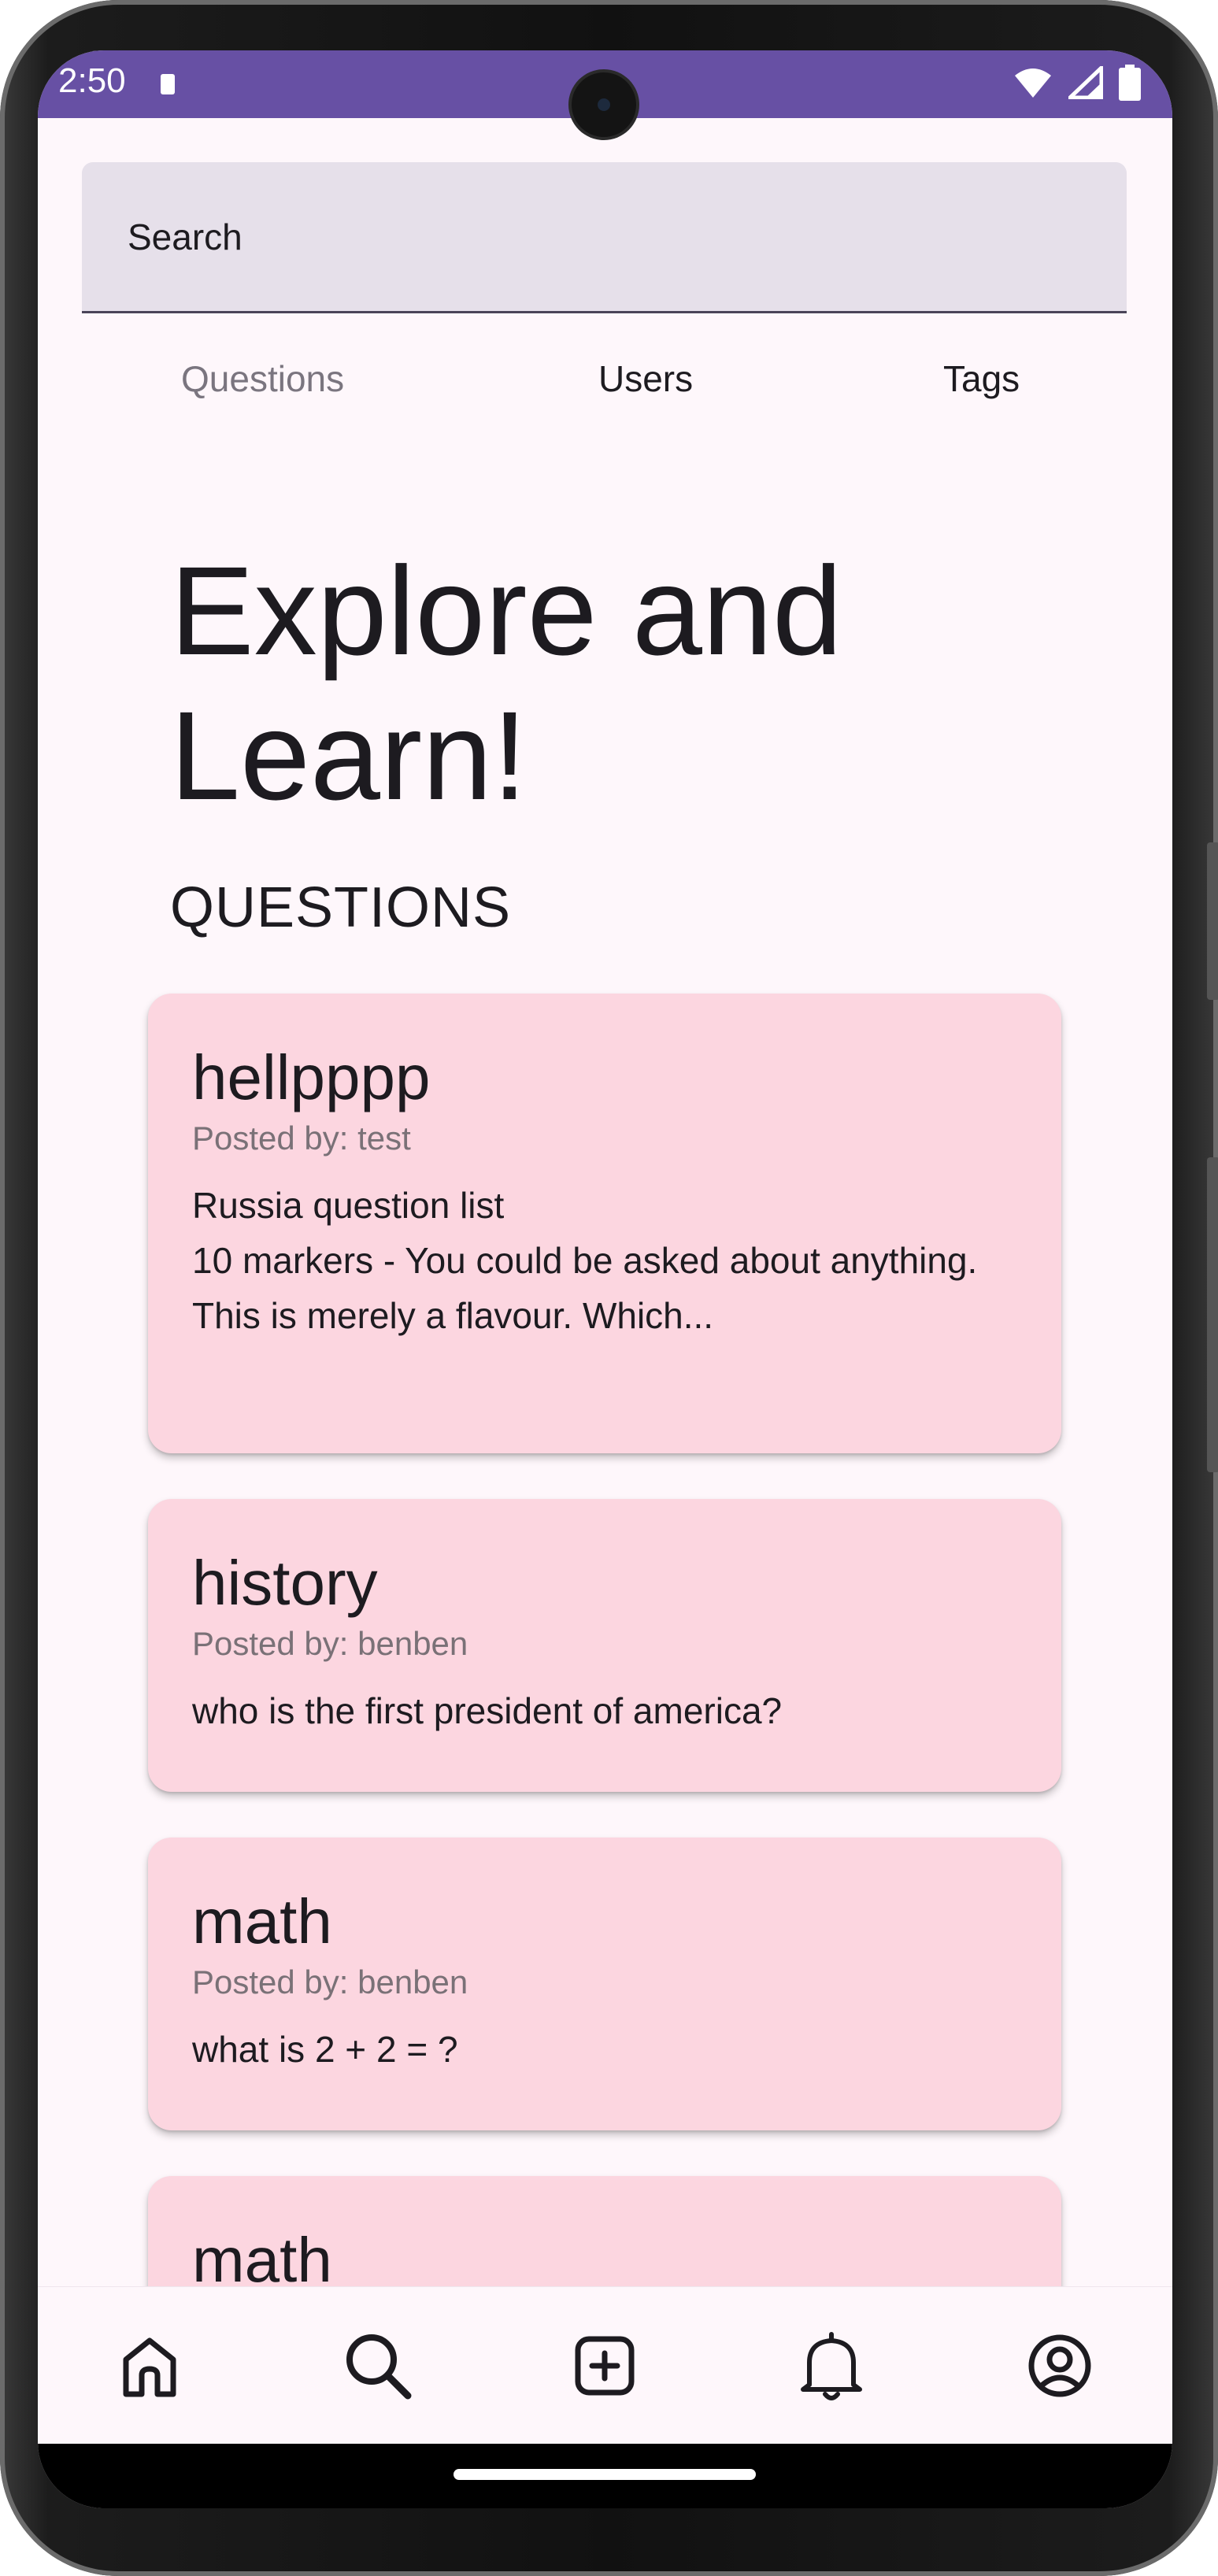 Image resolution: width=1218 pixels, height=2576 pixels. Describe the element at coordinates (1212, 1314) in the screenshot. I see `power-button` at that location.